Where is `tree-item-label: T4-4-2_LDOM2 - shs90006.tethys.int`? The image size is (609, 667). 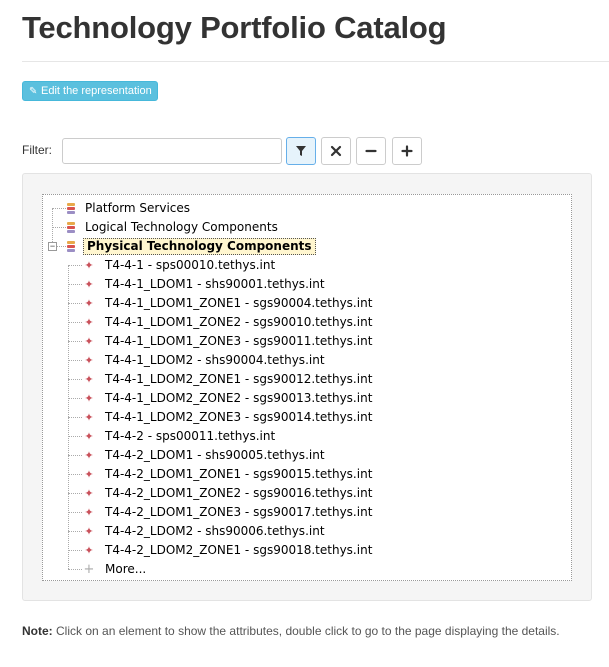
tree-item-label: T4-4-2_LDOM2 - shs90006.tethys.int is located at coordinates (215, 531).